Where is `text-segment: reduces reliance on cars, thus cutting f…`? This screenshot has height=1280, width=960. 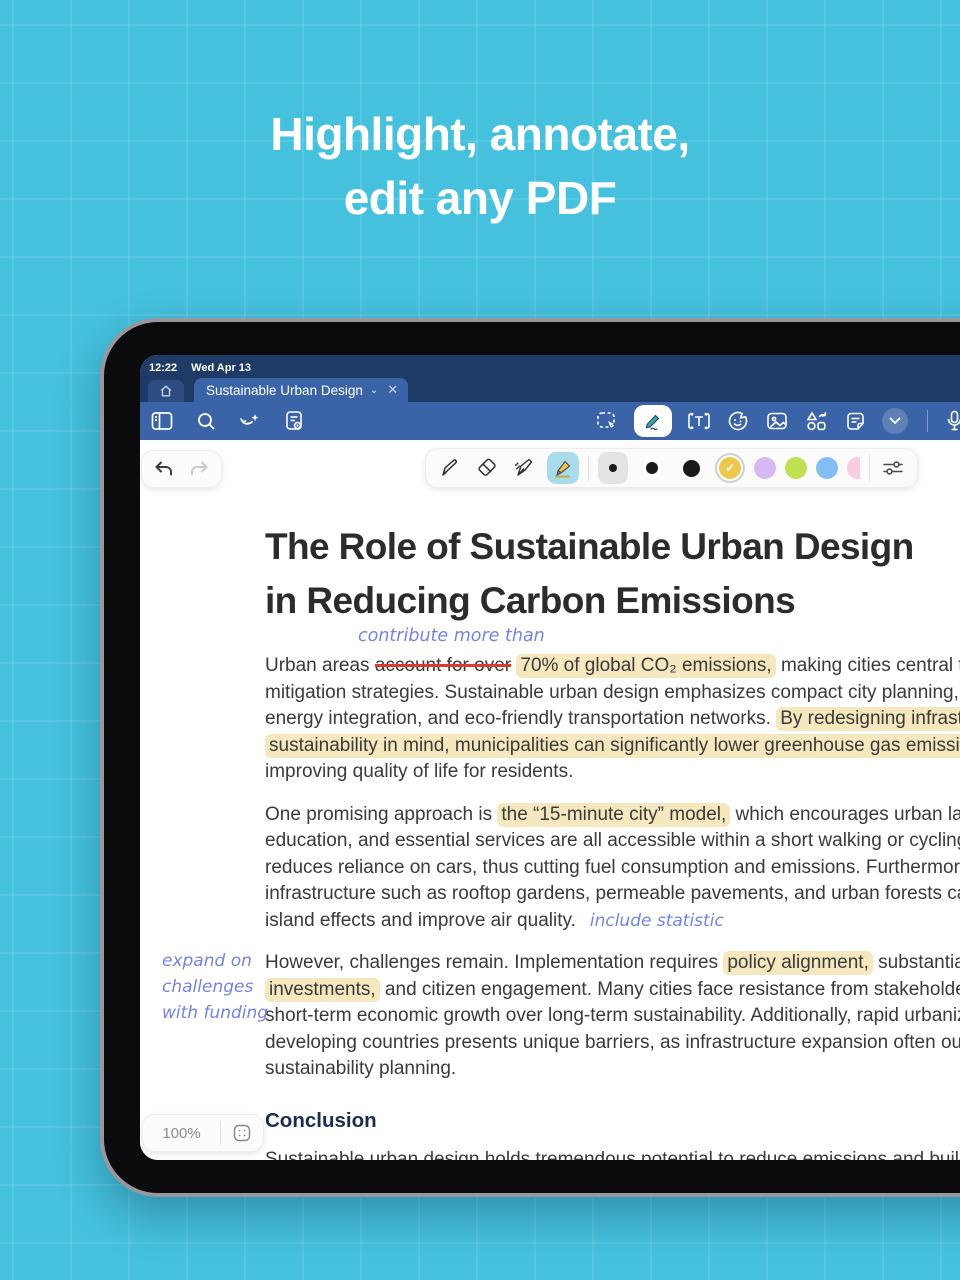
text-segment: reduces reliance on cars, thus cutting f… is located at coordinates (612, 867).